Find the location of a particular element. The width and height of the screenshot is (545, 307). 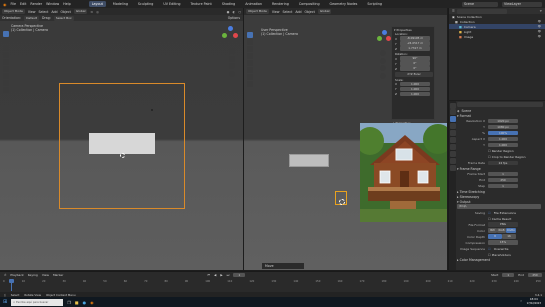

render-region-checkbox: ☐ is located at coordinates (489, 151).